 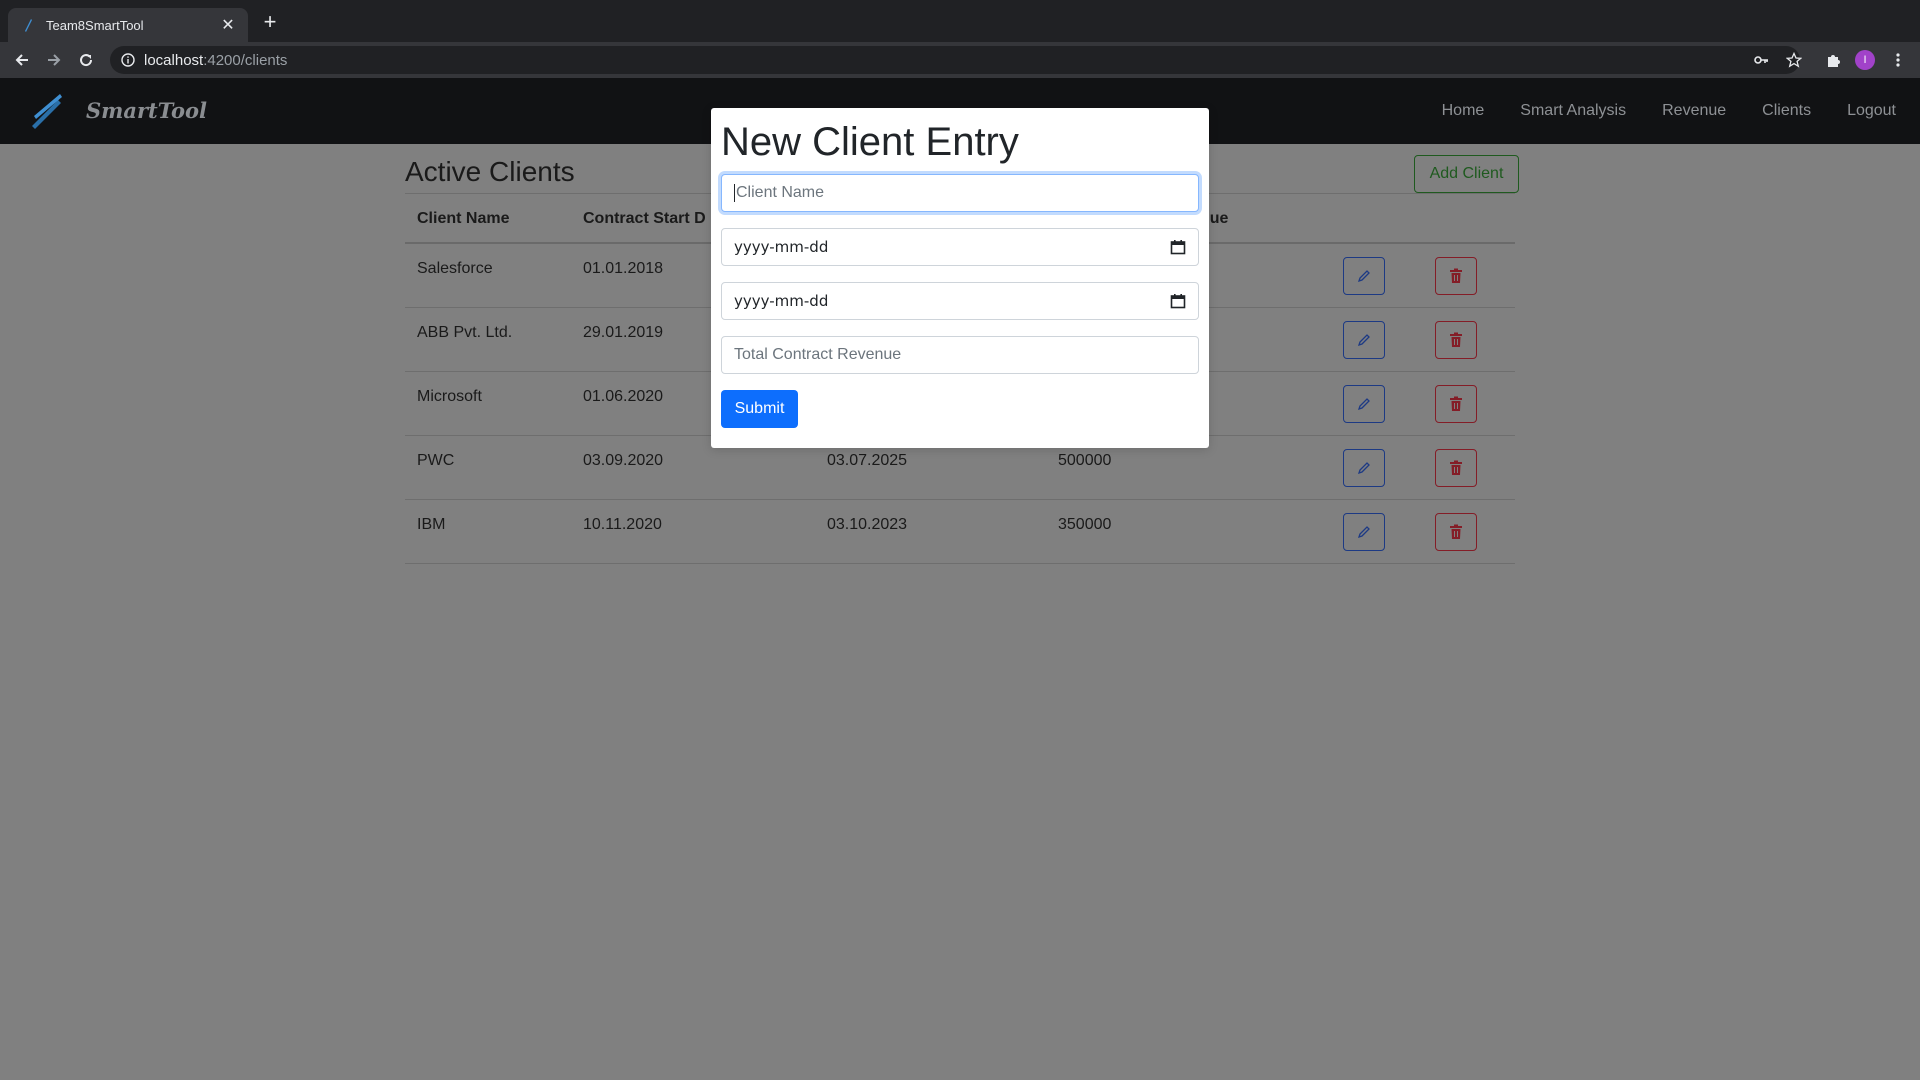 I want to click on cell-client-name: PWC, so click(x=436, y=460).